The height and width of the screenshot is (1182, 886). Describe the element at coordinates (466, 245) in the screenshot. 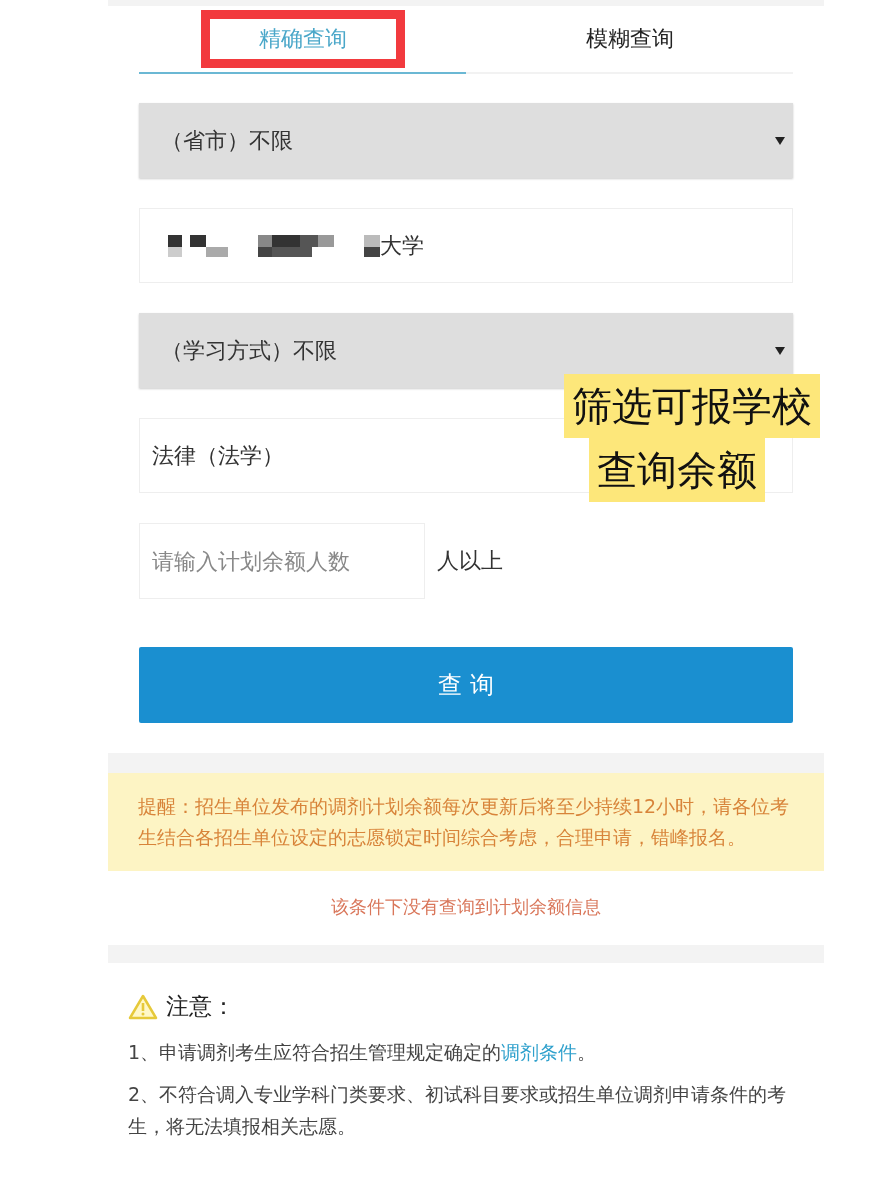

I see `input-field: 大学` at that location.